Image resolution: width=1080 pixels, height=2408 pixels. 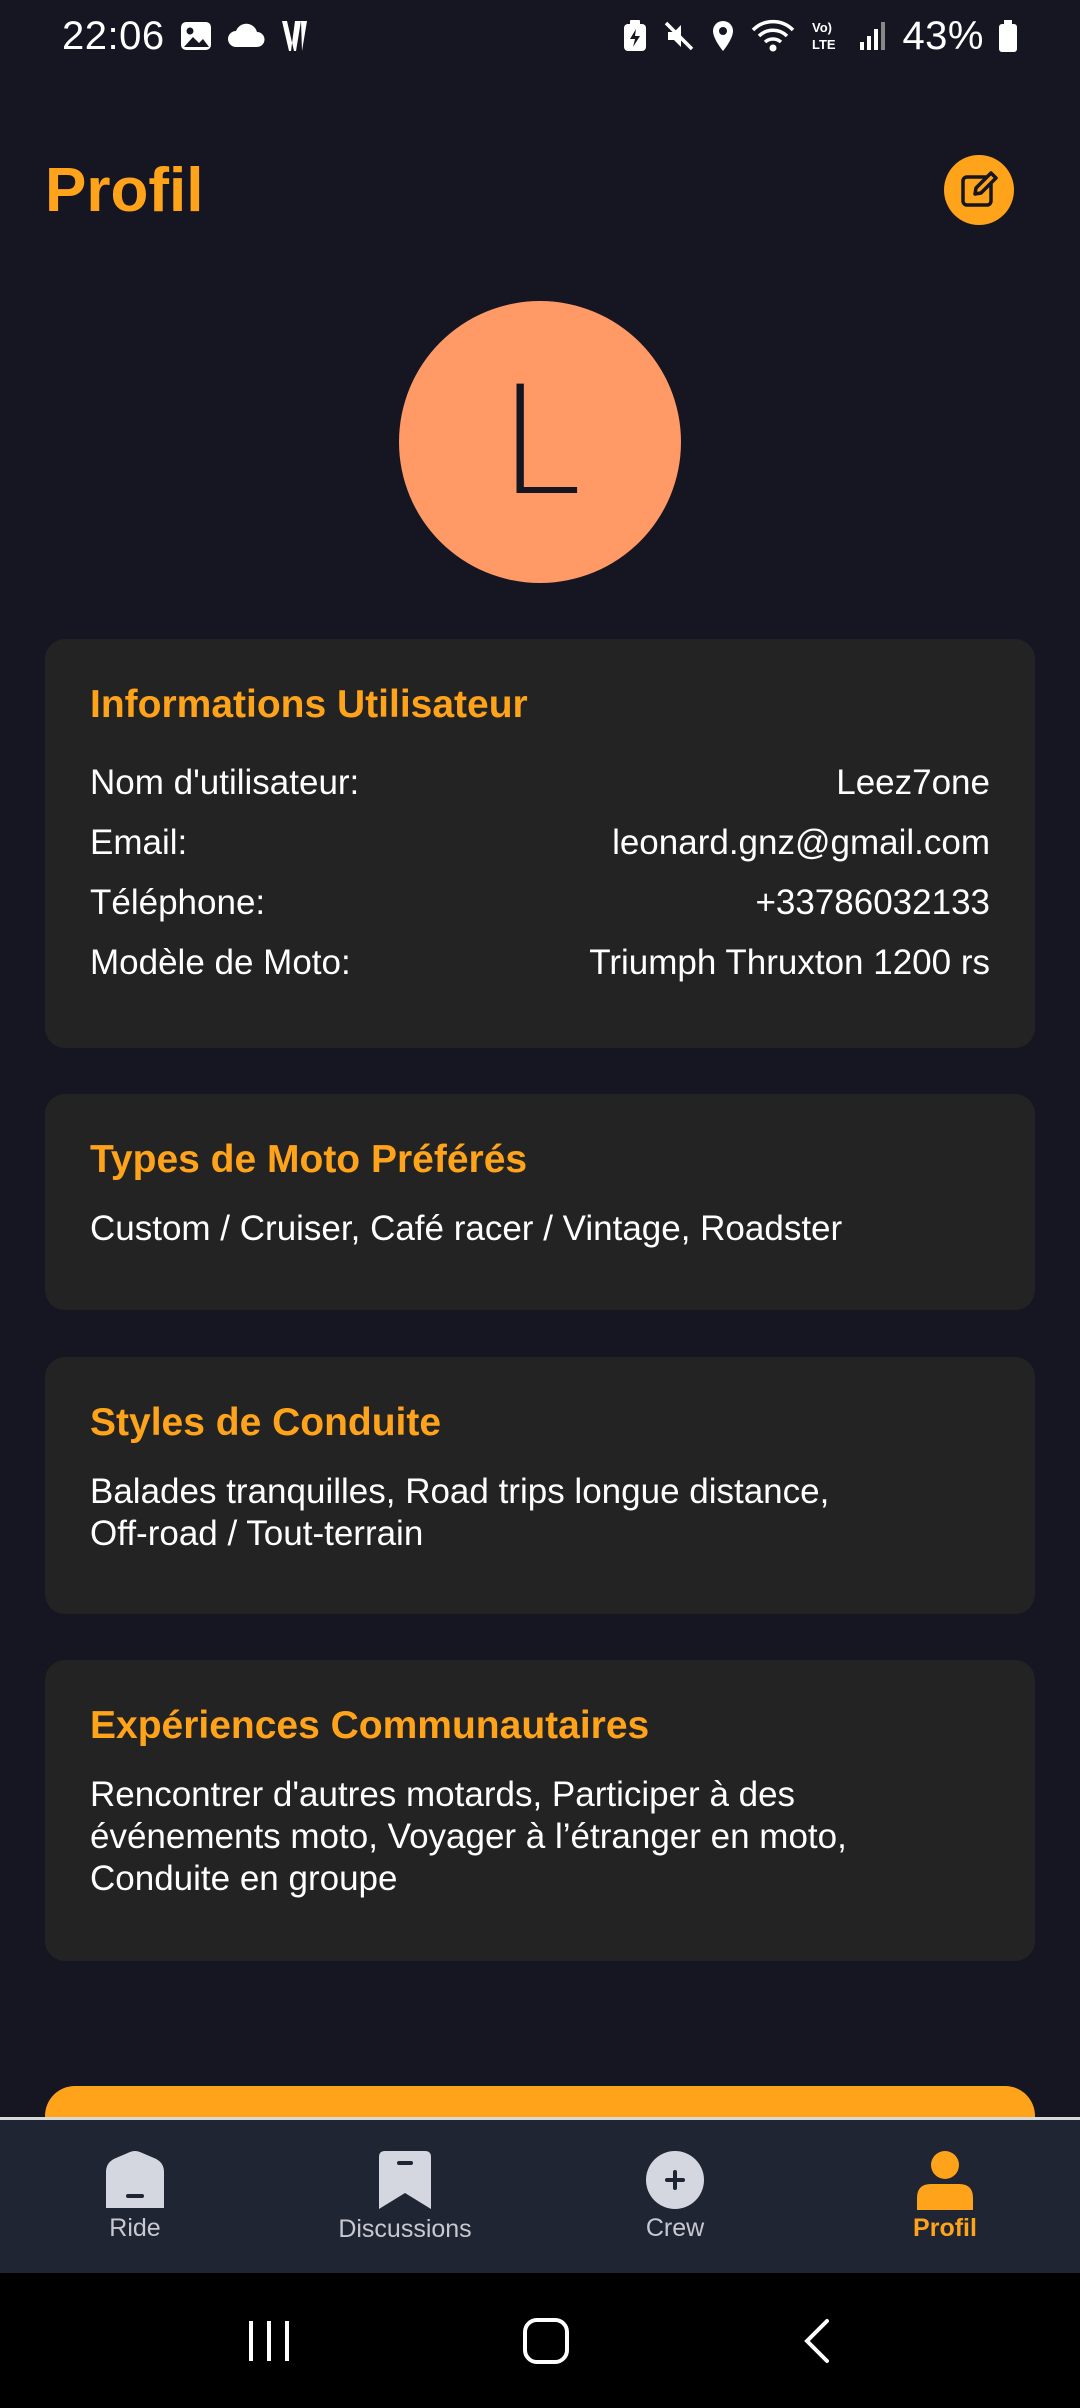 I want to click on info-row-email: Email: leonard.gnz@gmail.com, so click(x=540, y=843).